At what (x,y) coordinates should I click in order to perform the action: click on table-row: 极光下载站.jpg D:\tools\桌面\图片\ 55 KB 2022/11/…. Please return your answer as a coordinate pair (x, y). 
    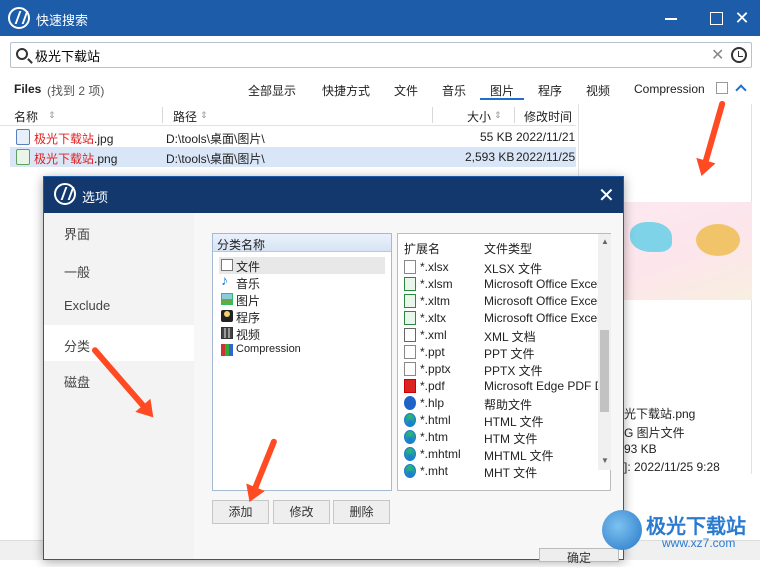
    Looking at the image, I should click on (293, 137).